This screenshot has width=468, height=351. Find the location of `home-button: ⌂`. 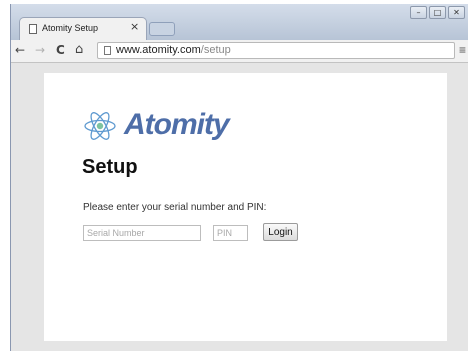

home-button: ⌂ is located at coordinates (79, 50).